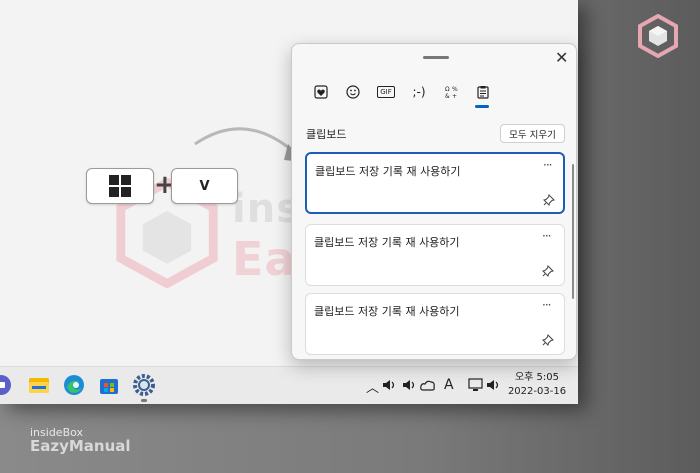 The height and width of the screenshot is (473, 700). Describe the element at coordinates (476, 385) in the screenshot. I see `network-monitor-icon` at that location.